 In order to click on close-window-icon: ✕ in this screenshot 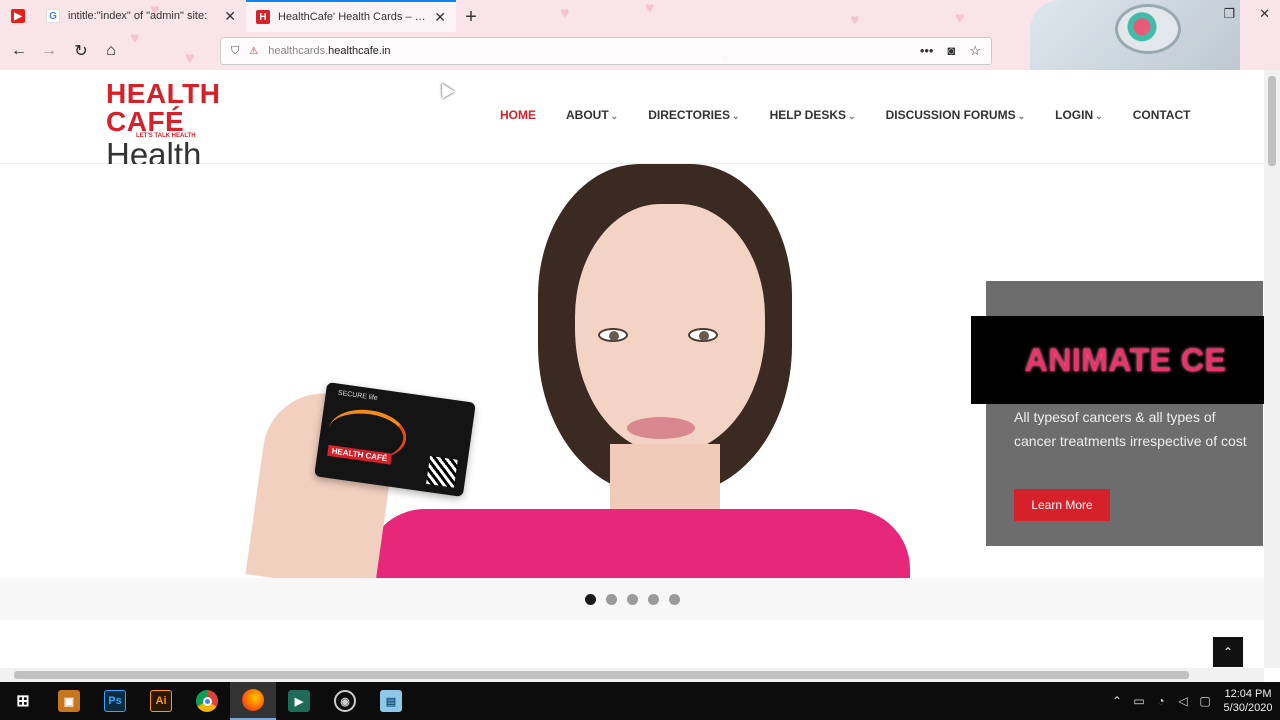, I will do `click(1264, 14)`.